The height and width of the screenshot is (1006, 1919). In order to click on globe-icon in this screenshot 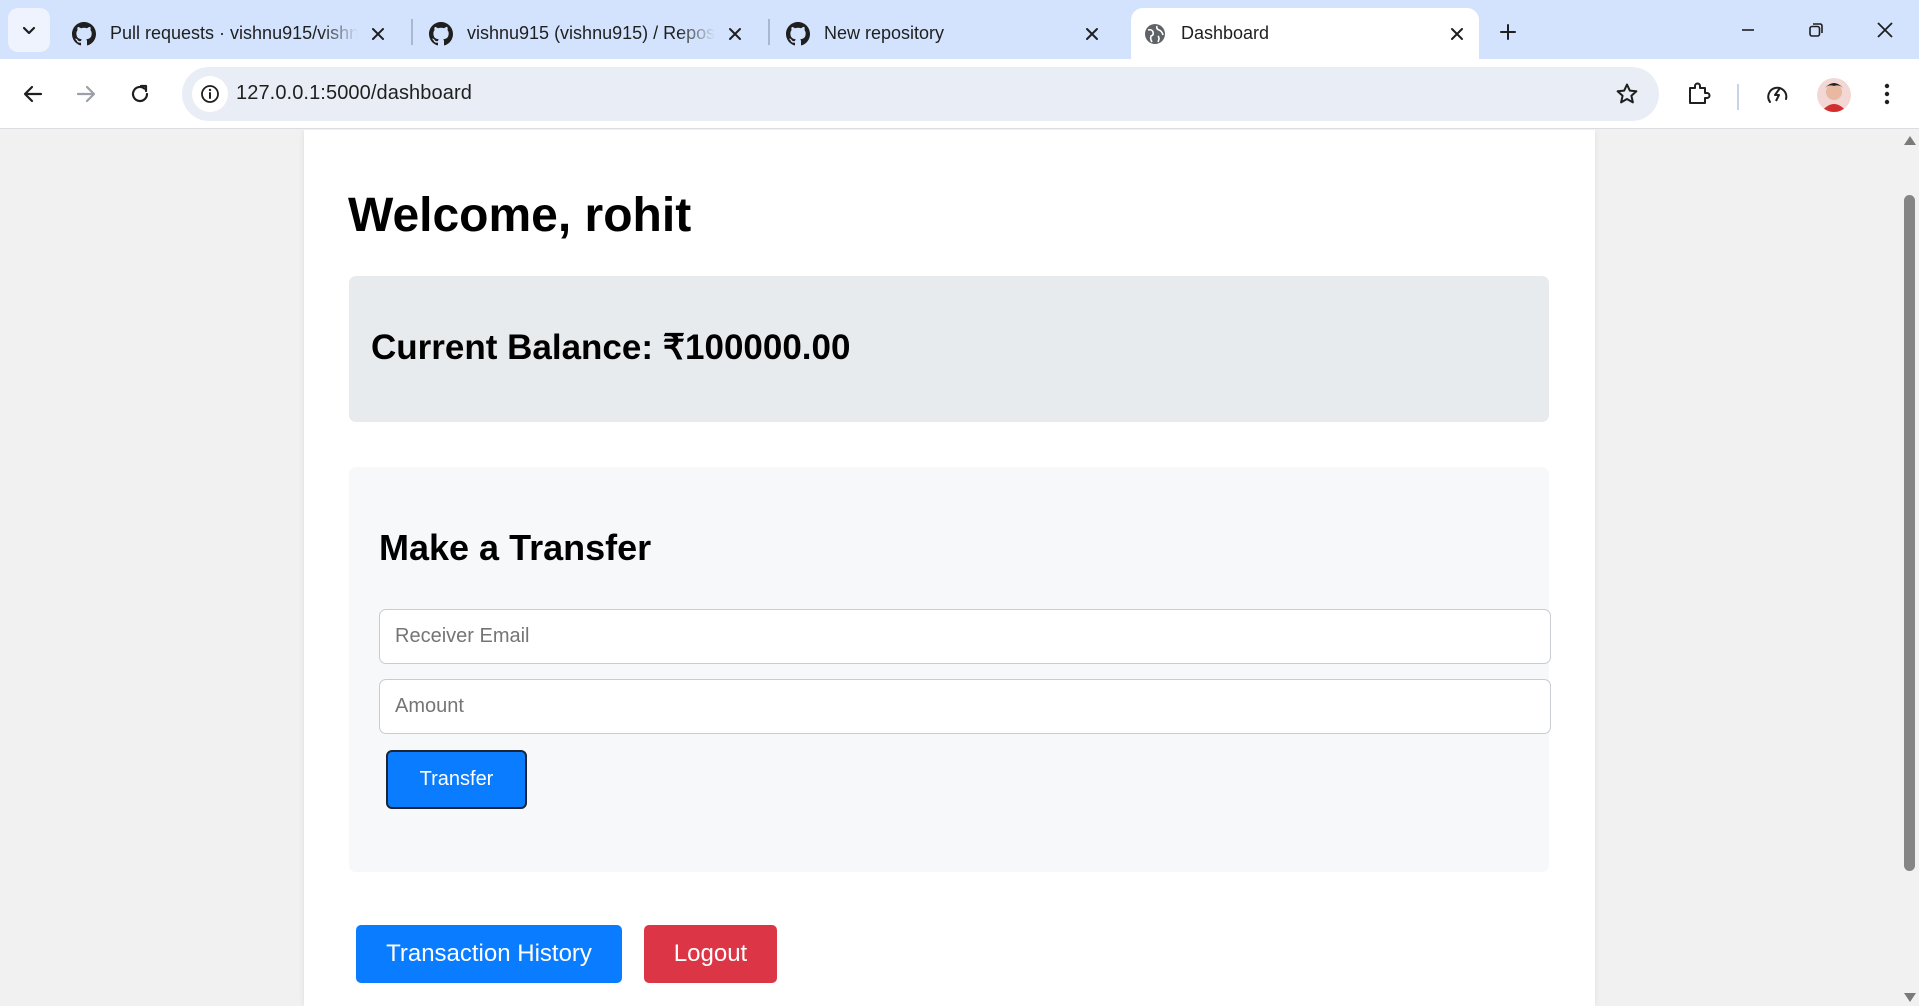, I will do `click(1155, 34)`.